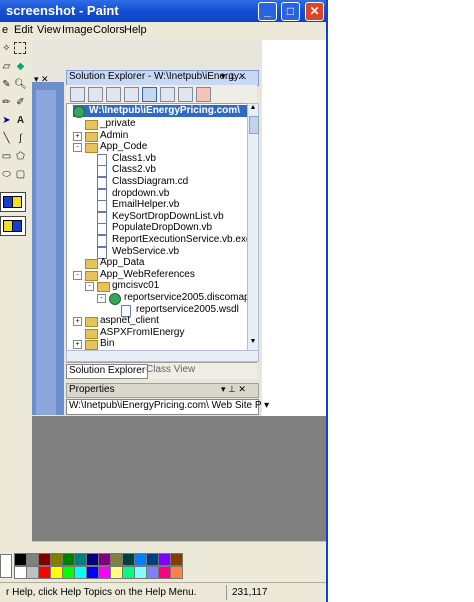  I want to click on tree-item: ASPXFromIEnergy, so click(157, 333).